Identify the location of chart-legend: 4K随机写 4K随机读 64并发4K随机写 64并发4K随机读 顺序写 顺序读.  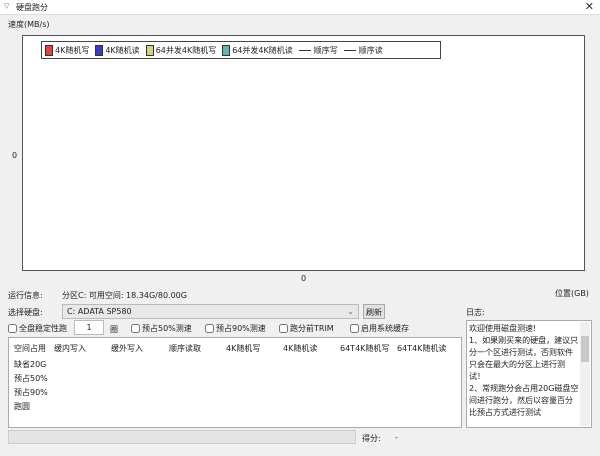
(241, 50).